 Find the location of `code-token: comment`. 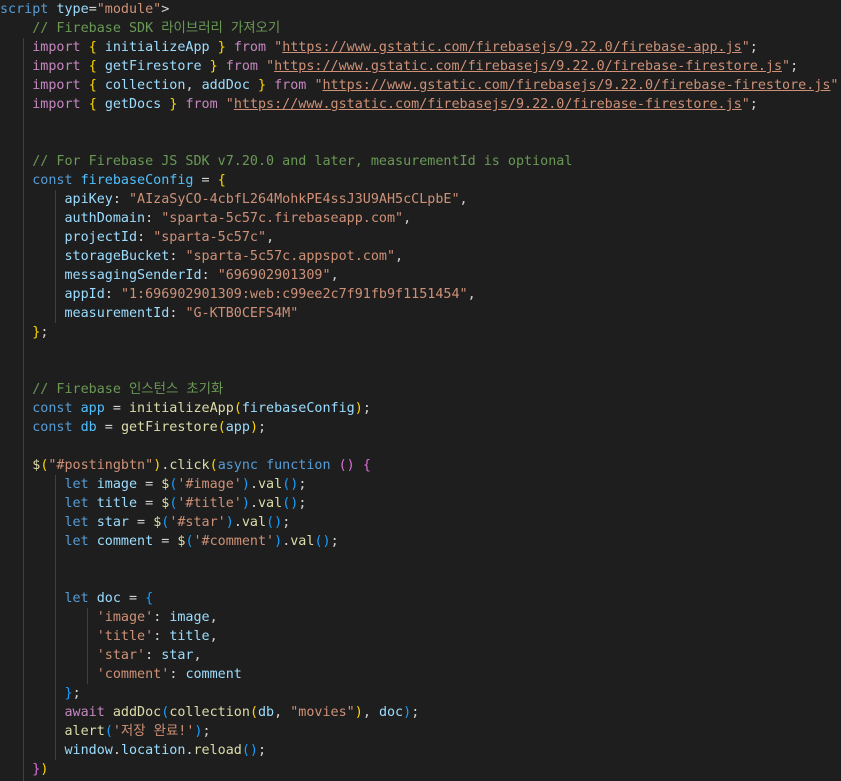

code-token: comment is located at coordinates (213, 674).